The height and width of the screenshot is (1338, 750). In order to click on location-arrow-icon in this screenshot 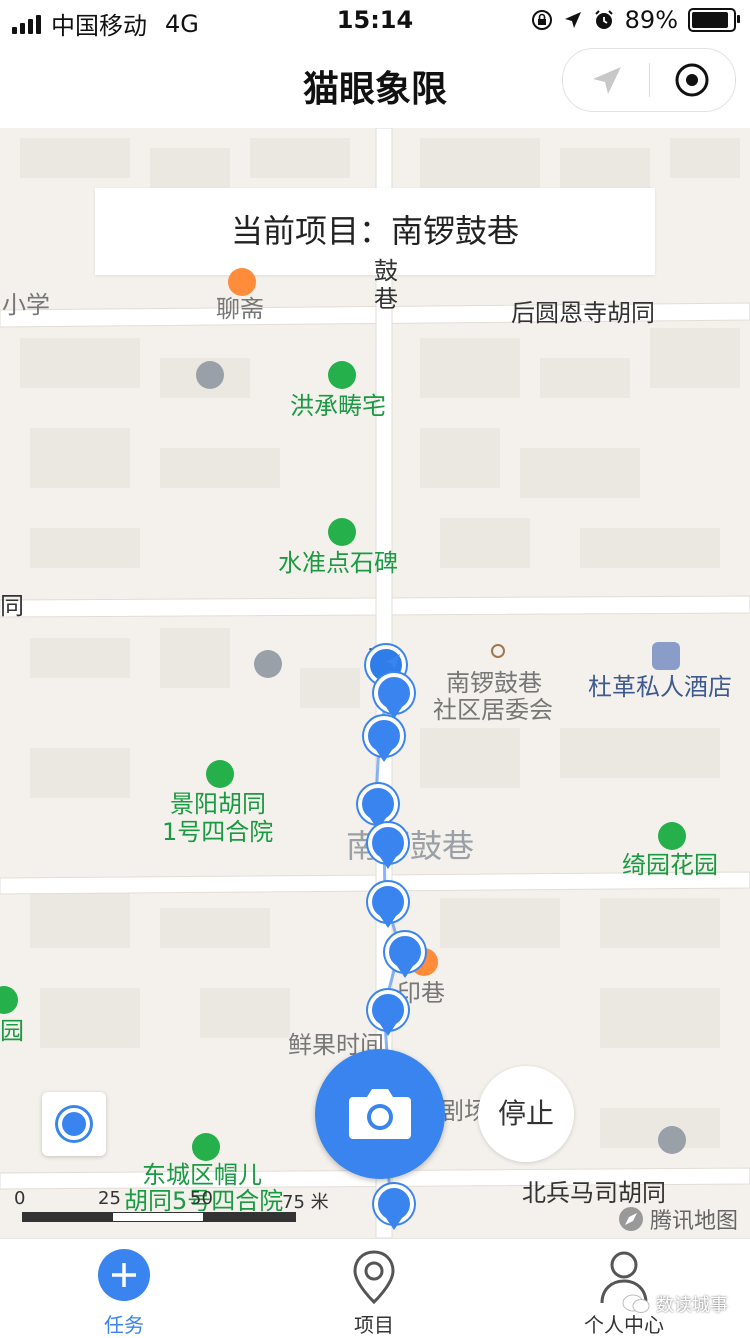, I will do `click(572, 20)`.